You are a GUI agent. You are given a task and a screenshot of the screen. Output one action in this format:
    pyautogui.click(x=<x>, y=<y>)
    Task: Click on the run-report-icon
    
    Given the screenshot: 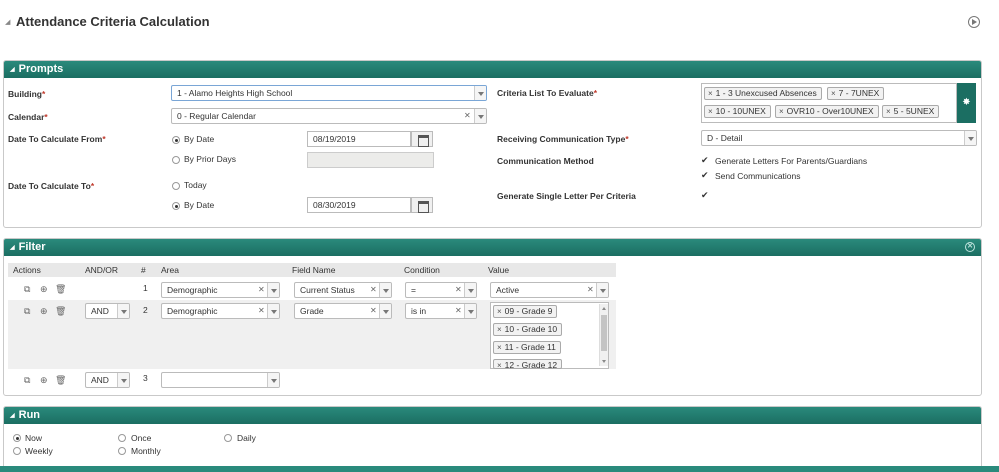 What is the action you would take?
    pyautogui.click(x=974, y=22)
    